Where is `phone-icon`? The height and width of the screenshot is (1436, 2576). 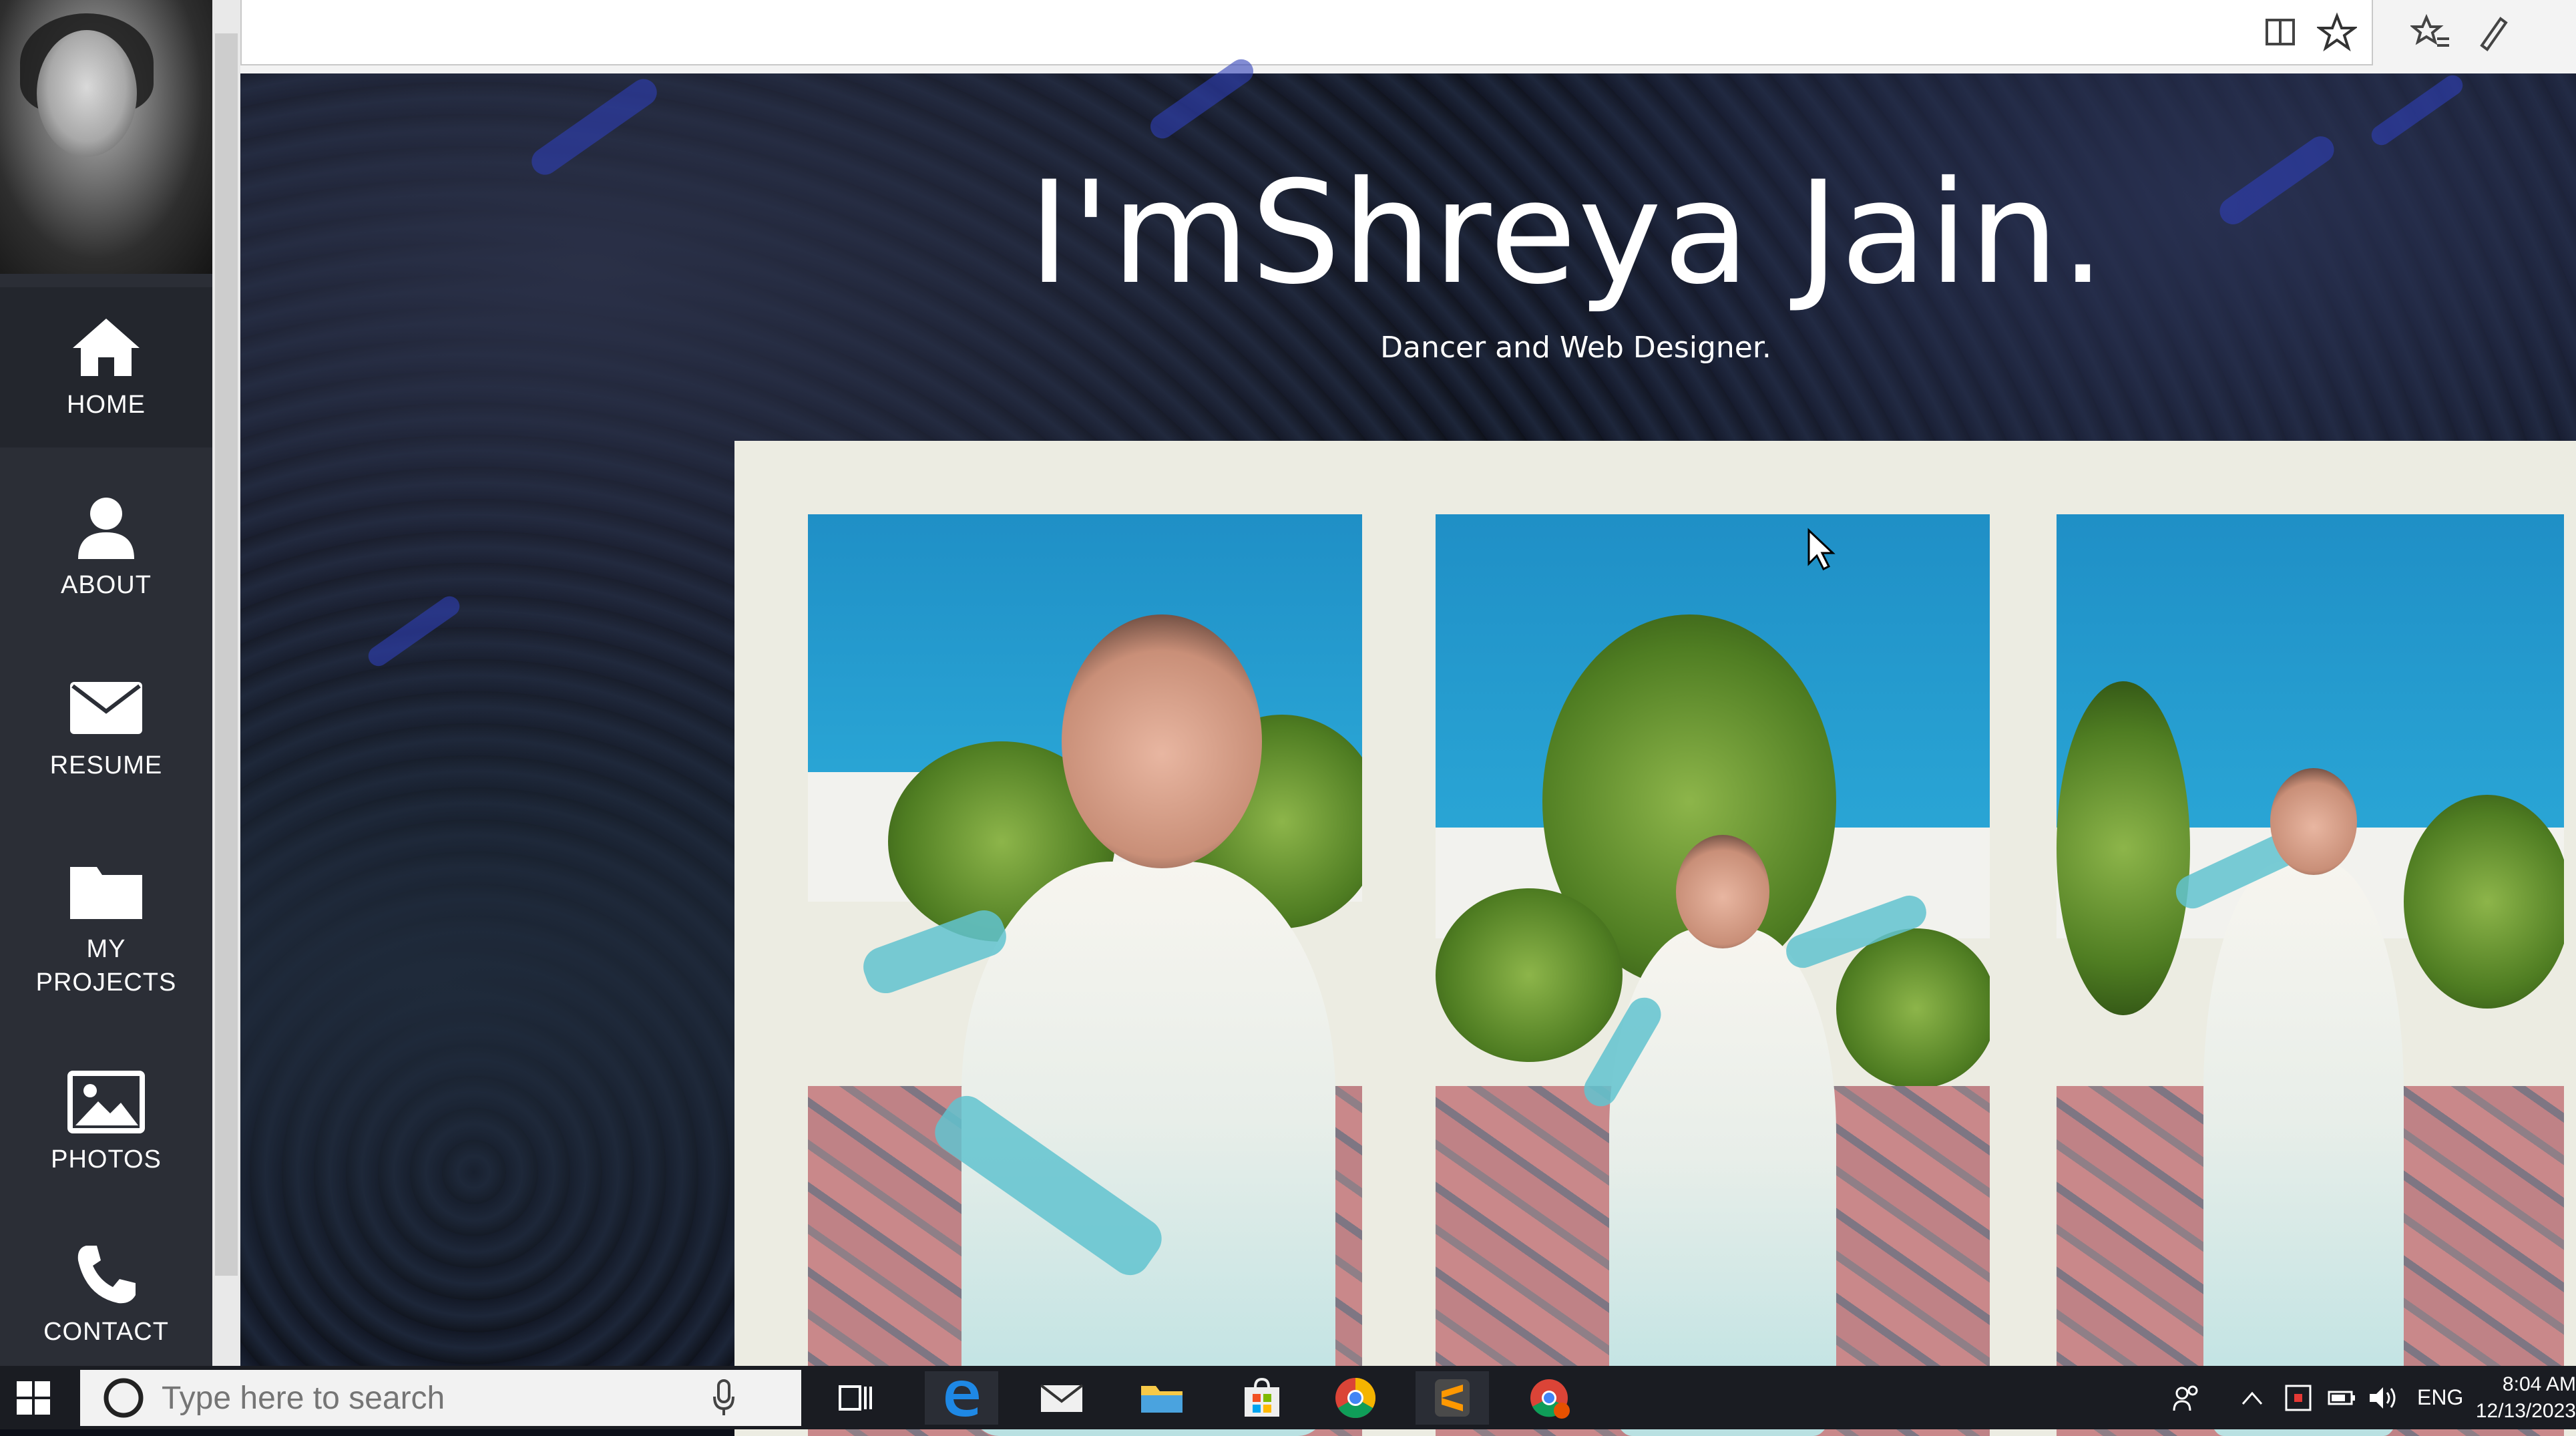 phone-icon is located at coordinates (106, 1274).